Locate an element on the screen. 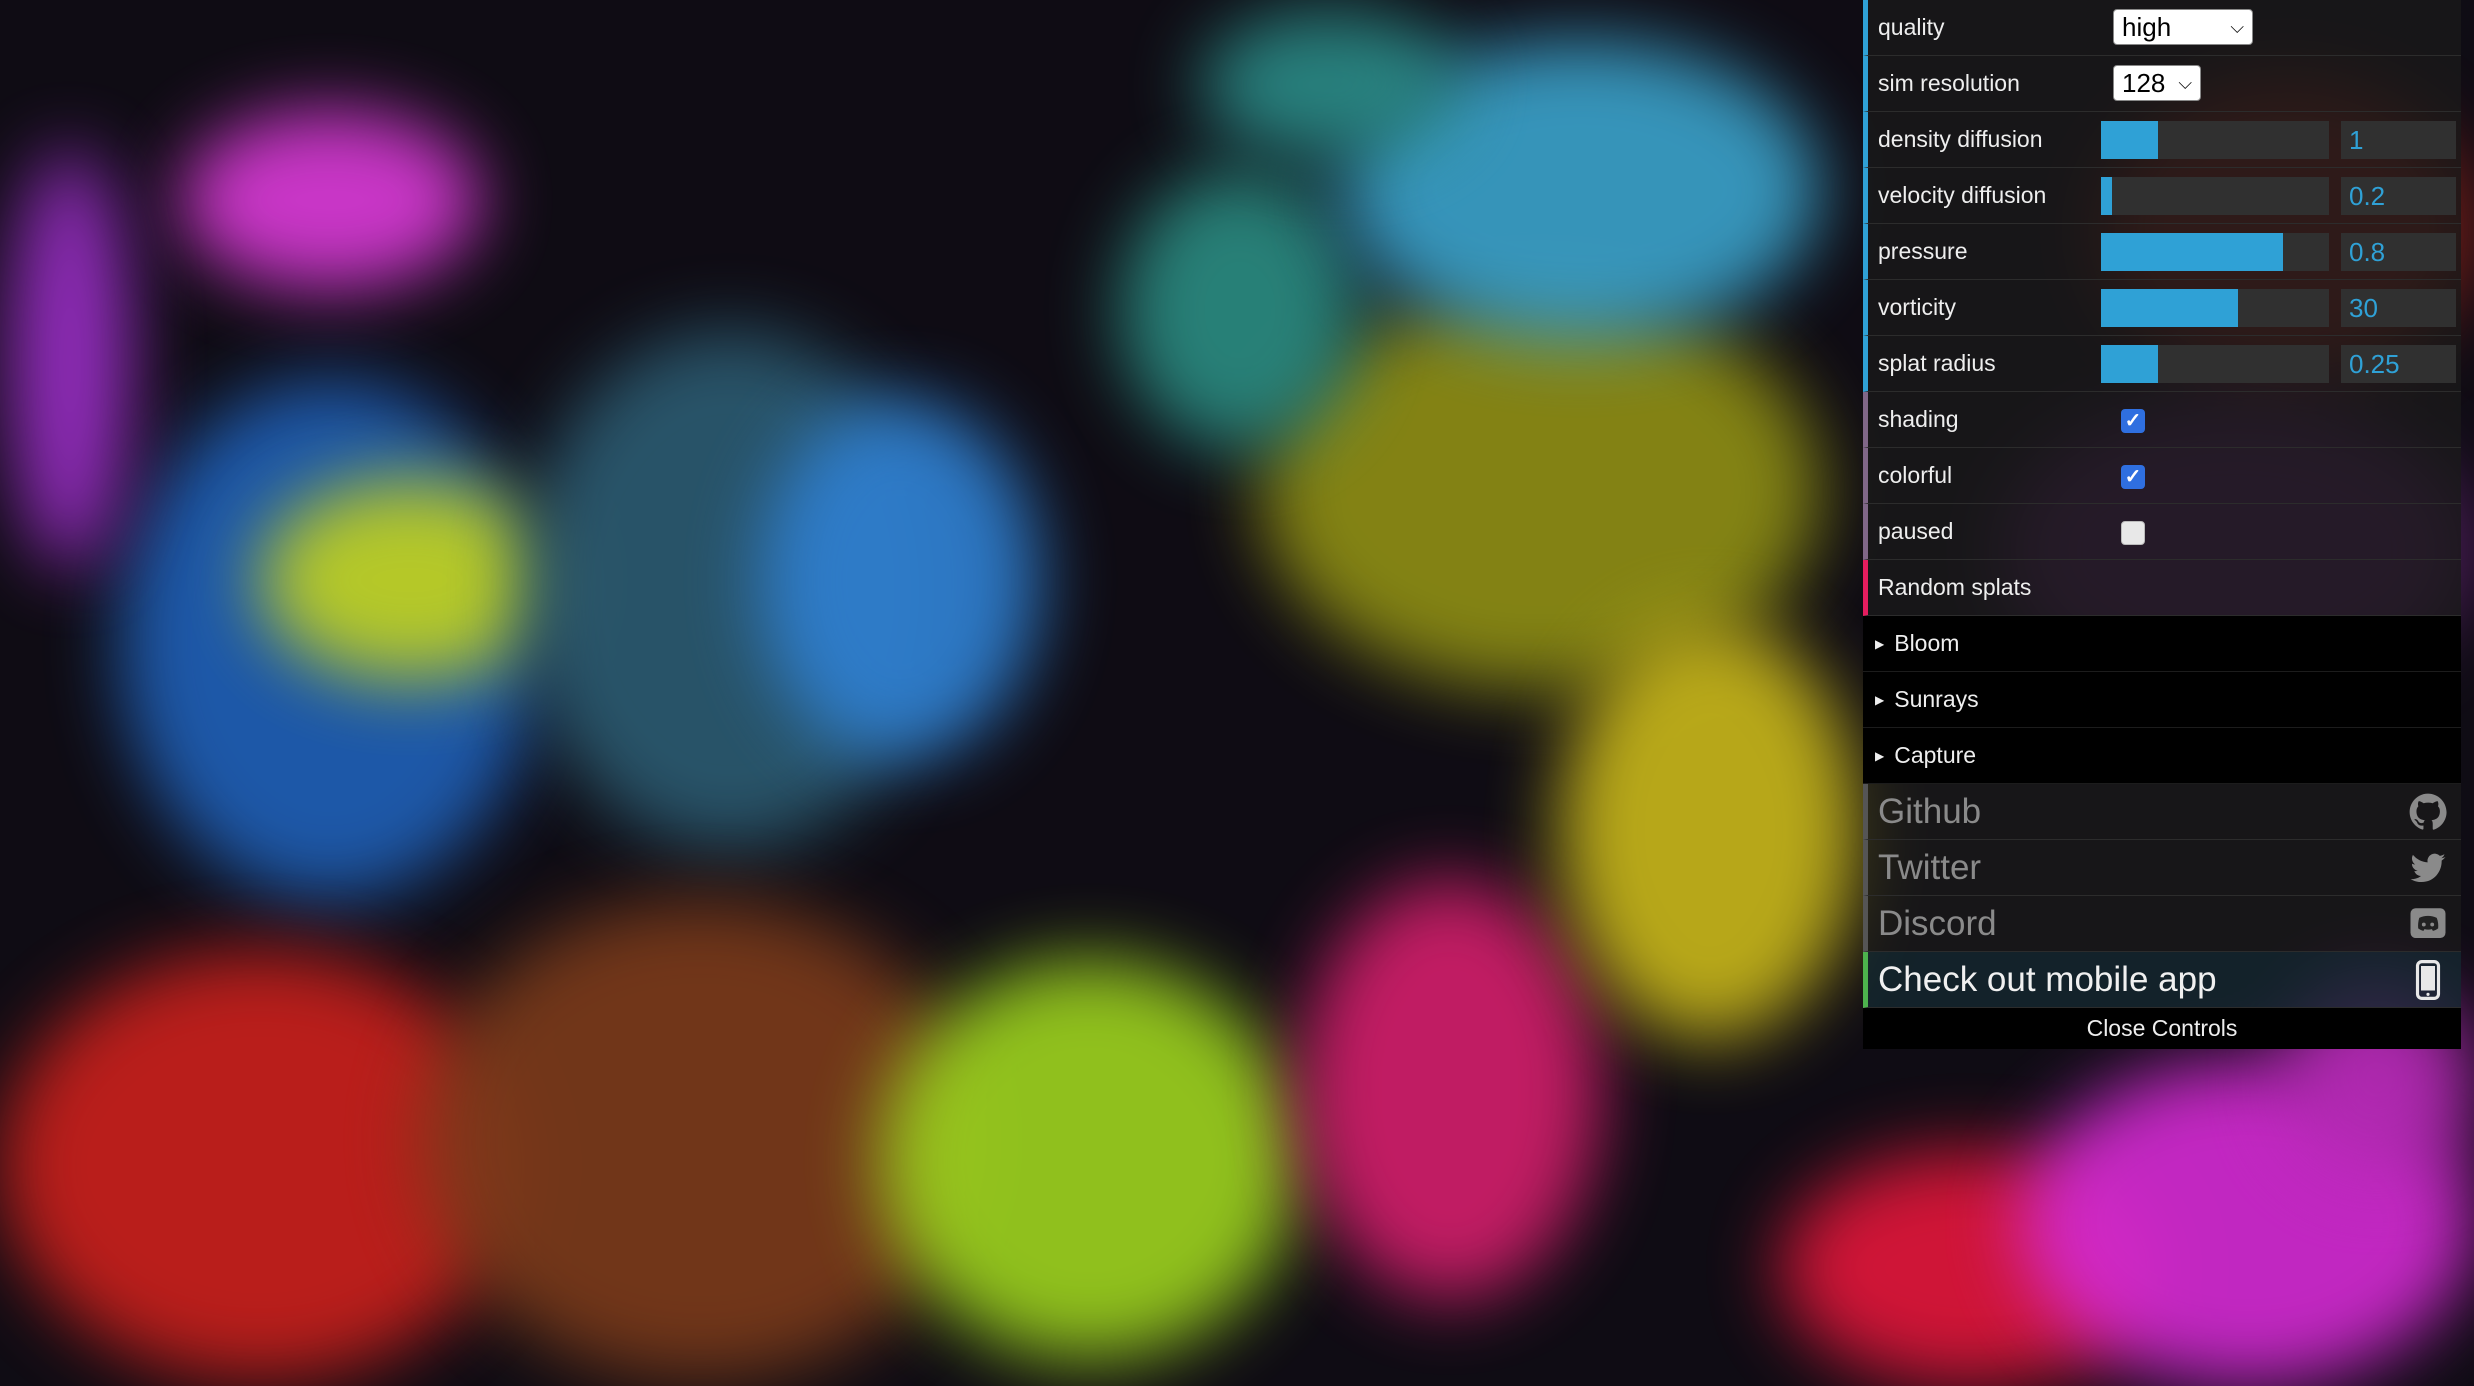  phone-icon is located at coordinates (2428, 979).